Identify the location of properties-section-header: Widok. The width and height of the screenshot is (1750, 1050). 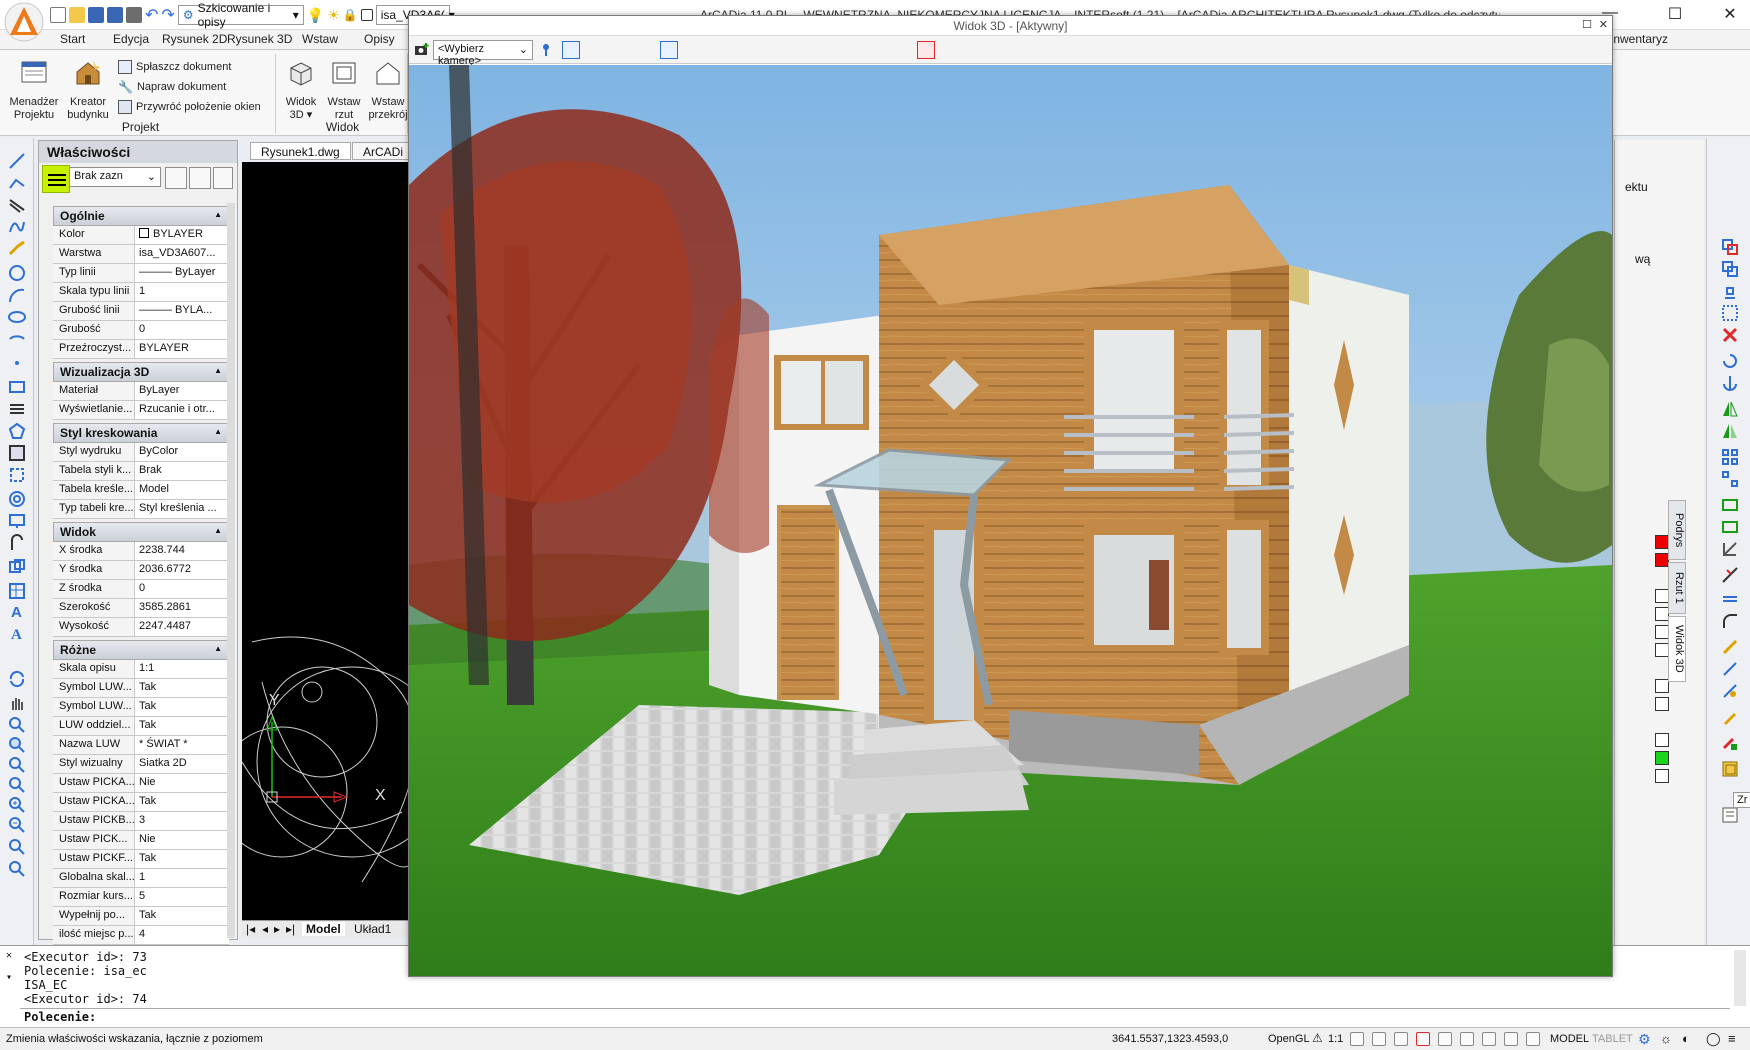
(141, 532).